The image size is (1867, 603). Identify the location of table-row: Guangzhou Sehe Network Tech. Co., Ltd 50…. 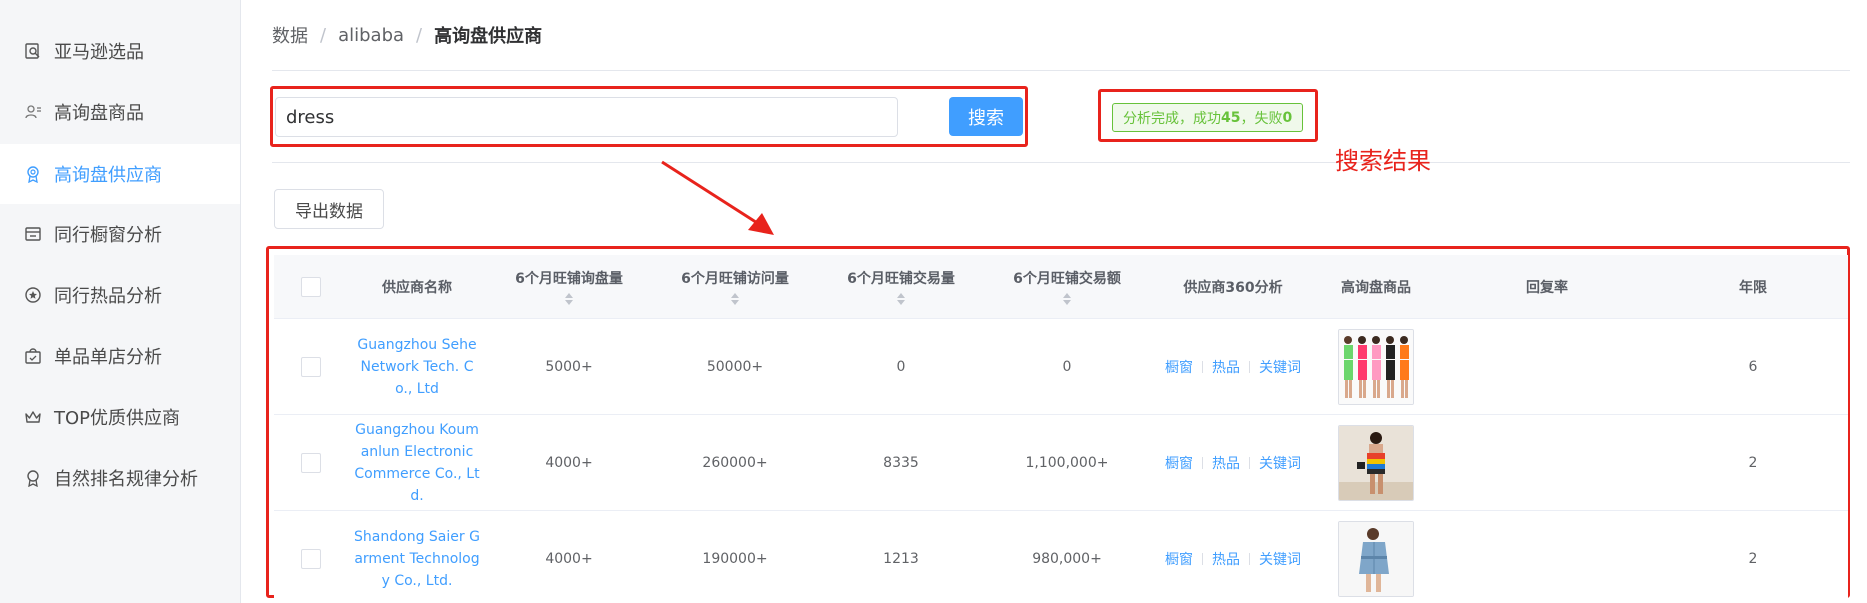
(1061, 367).